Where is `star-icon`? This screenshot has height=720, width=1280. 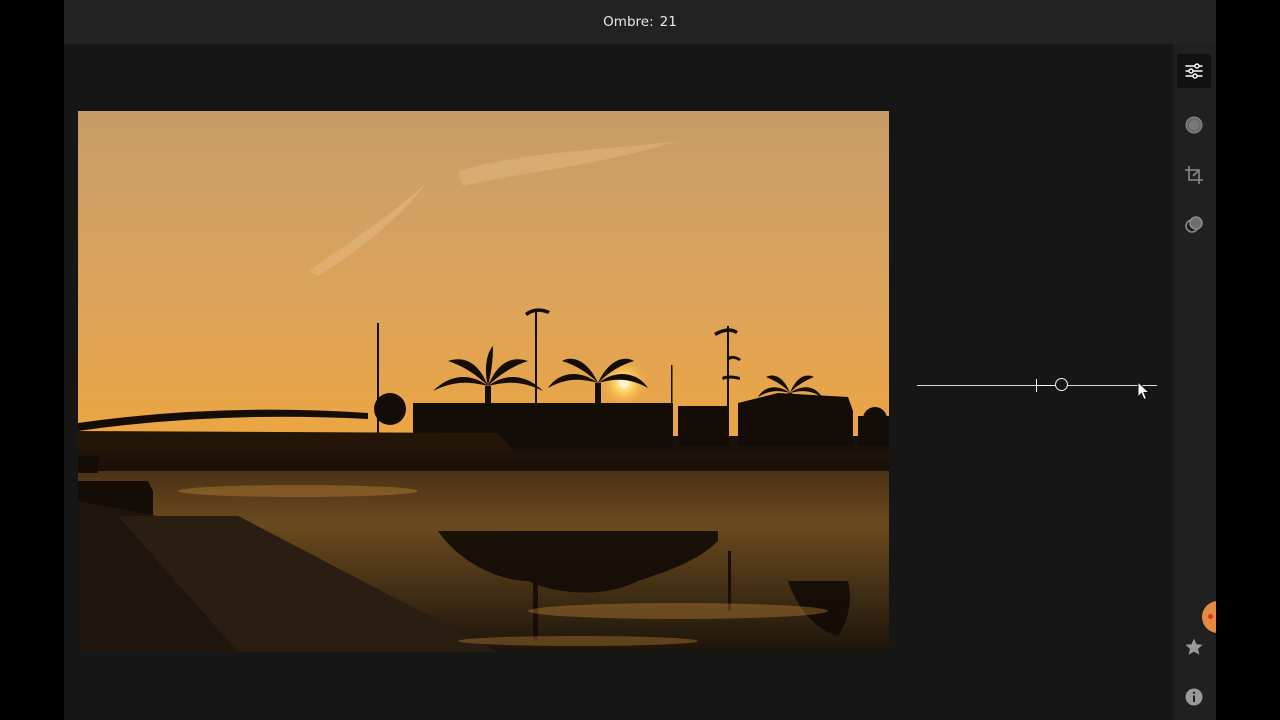
star-icon is located at coordinates (1194, 646).